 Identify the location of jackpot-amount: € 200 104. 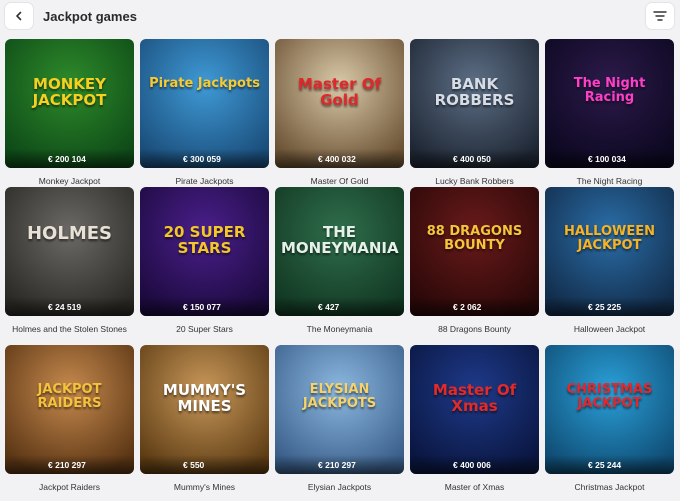
(69, 158).